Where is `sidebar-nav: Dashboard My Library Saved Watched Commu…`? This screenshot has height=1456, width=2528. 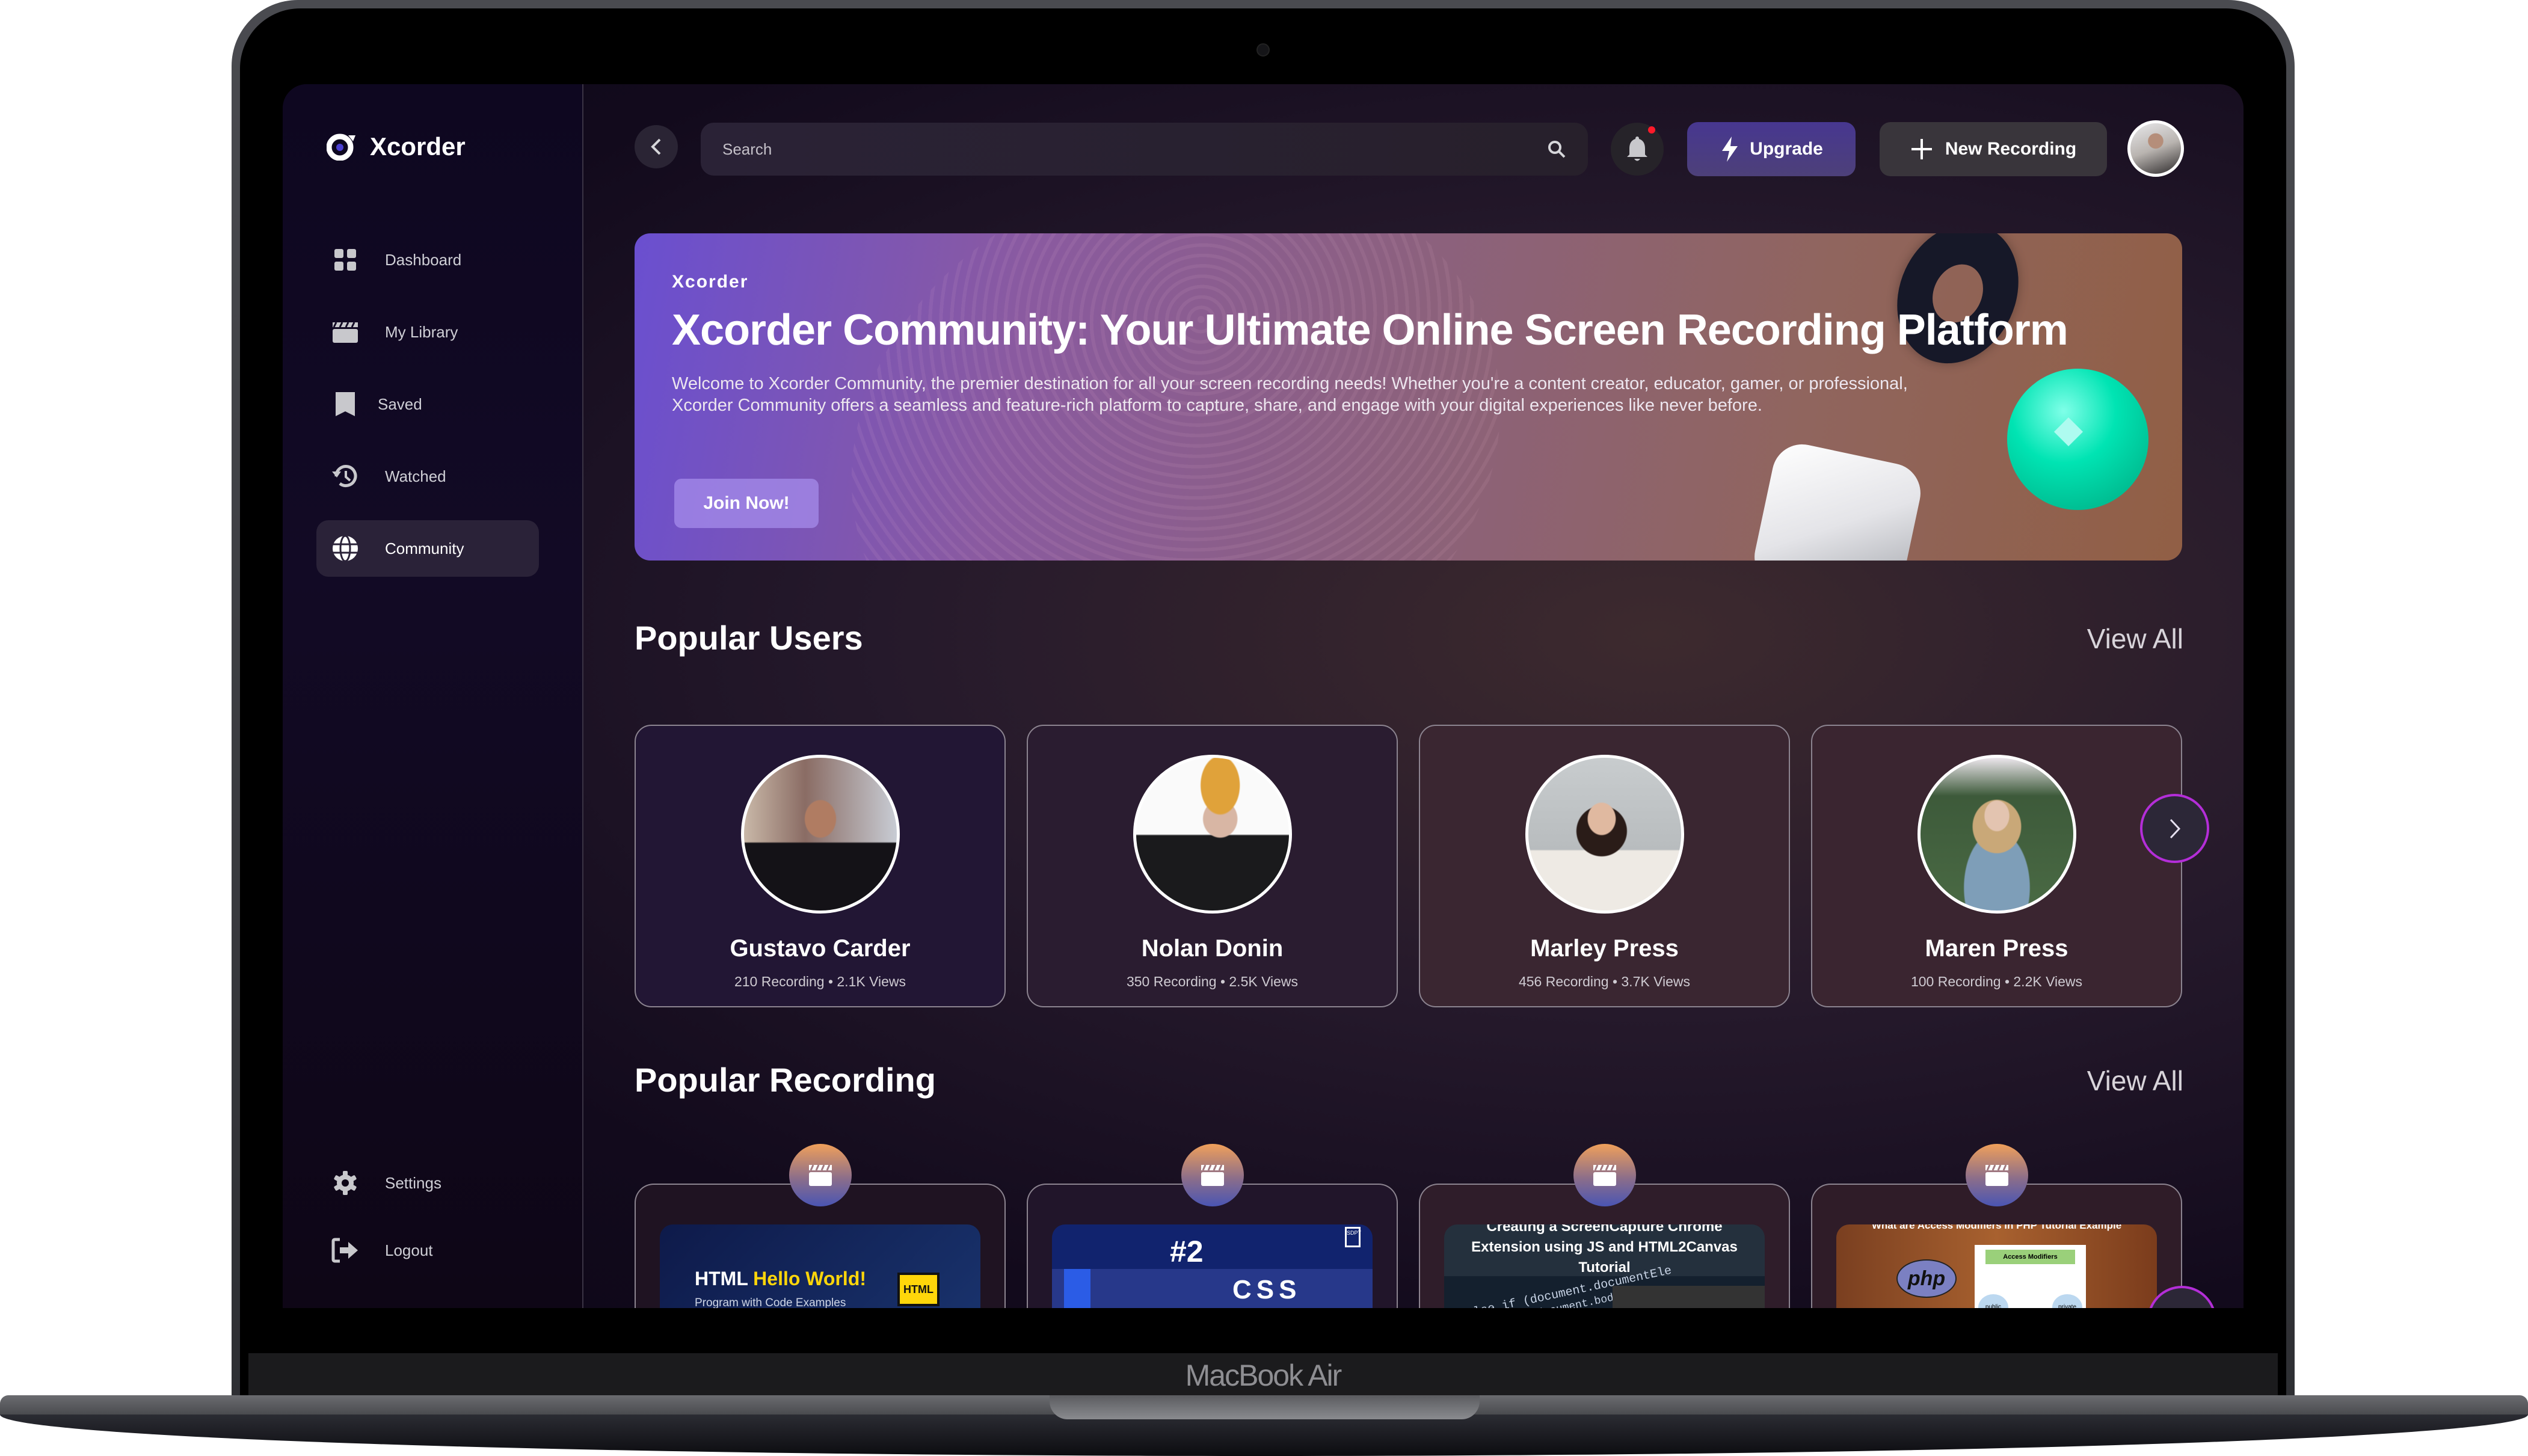
sidebar-nav: Dashboard My Library Saved Watched Commu… is located at coordinates (427, 412).